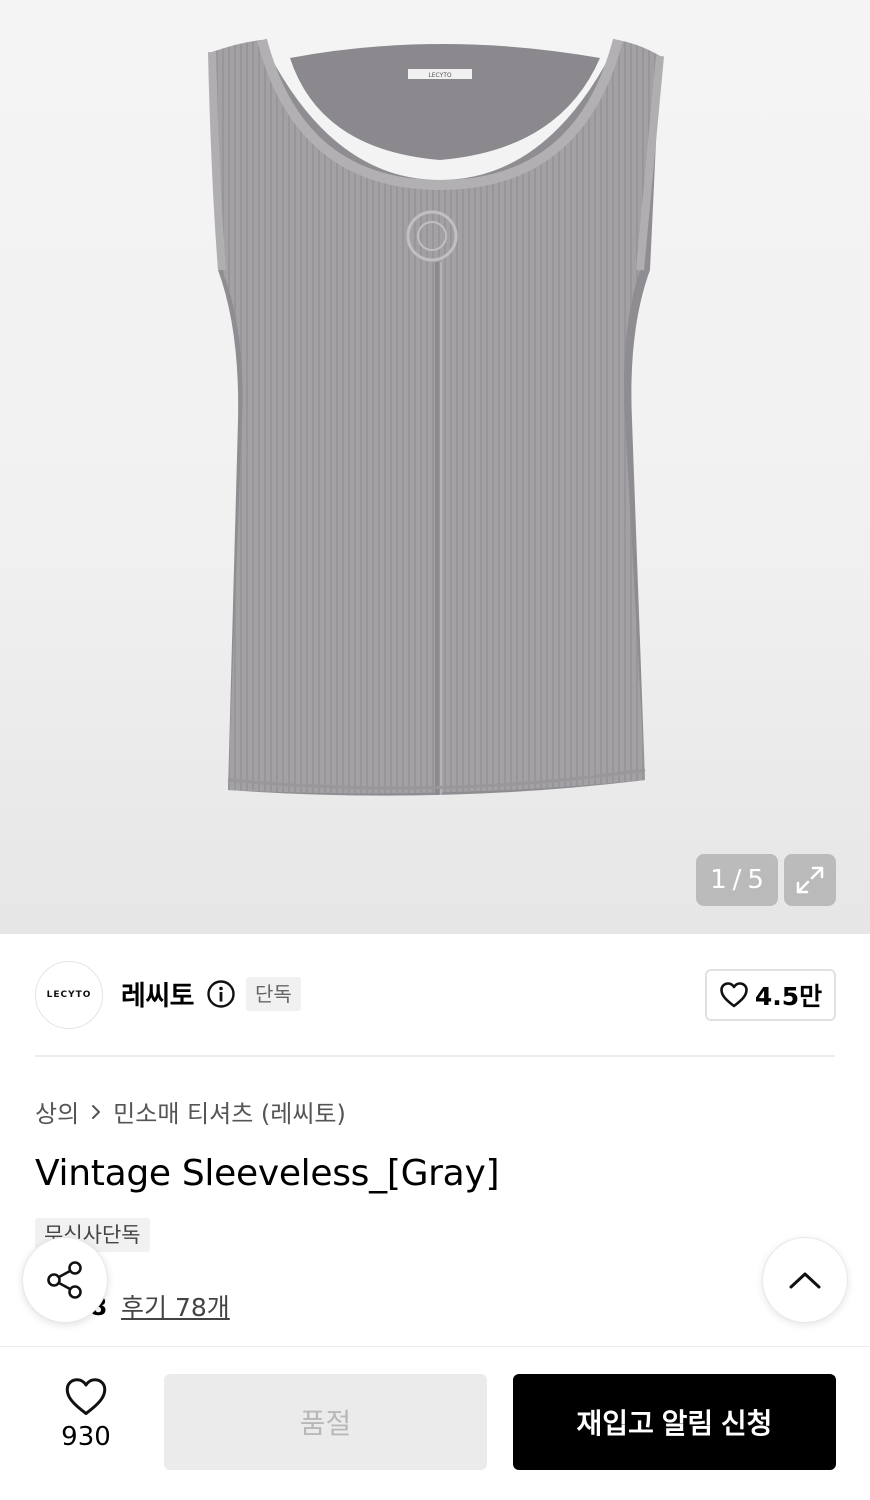  Describe the element at coordinates (96, 1111) in the screenshot. I see `chevron-right-icon` at that location.